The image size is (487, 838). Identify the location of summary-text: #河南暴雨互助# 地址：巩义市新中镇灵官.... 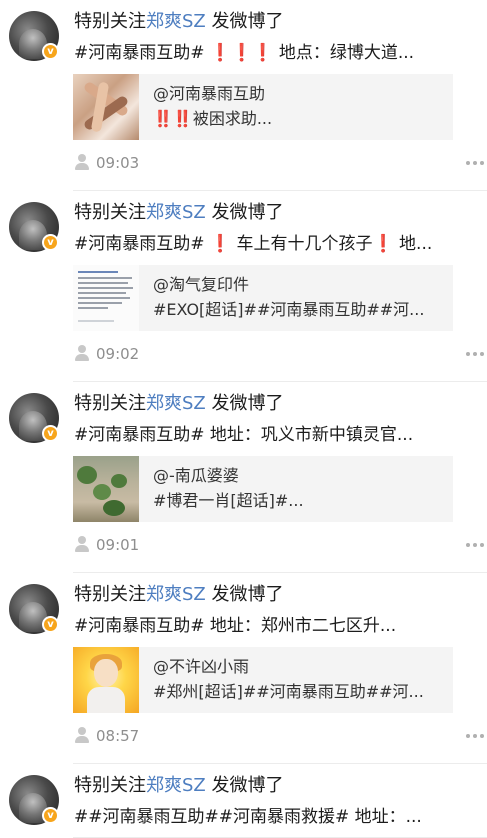
(244, 435).